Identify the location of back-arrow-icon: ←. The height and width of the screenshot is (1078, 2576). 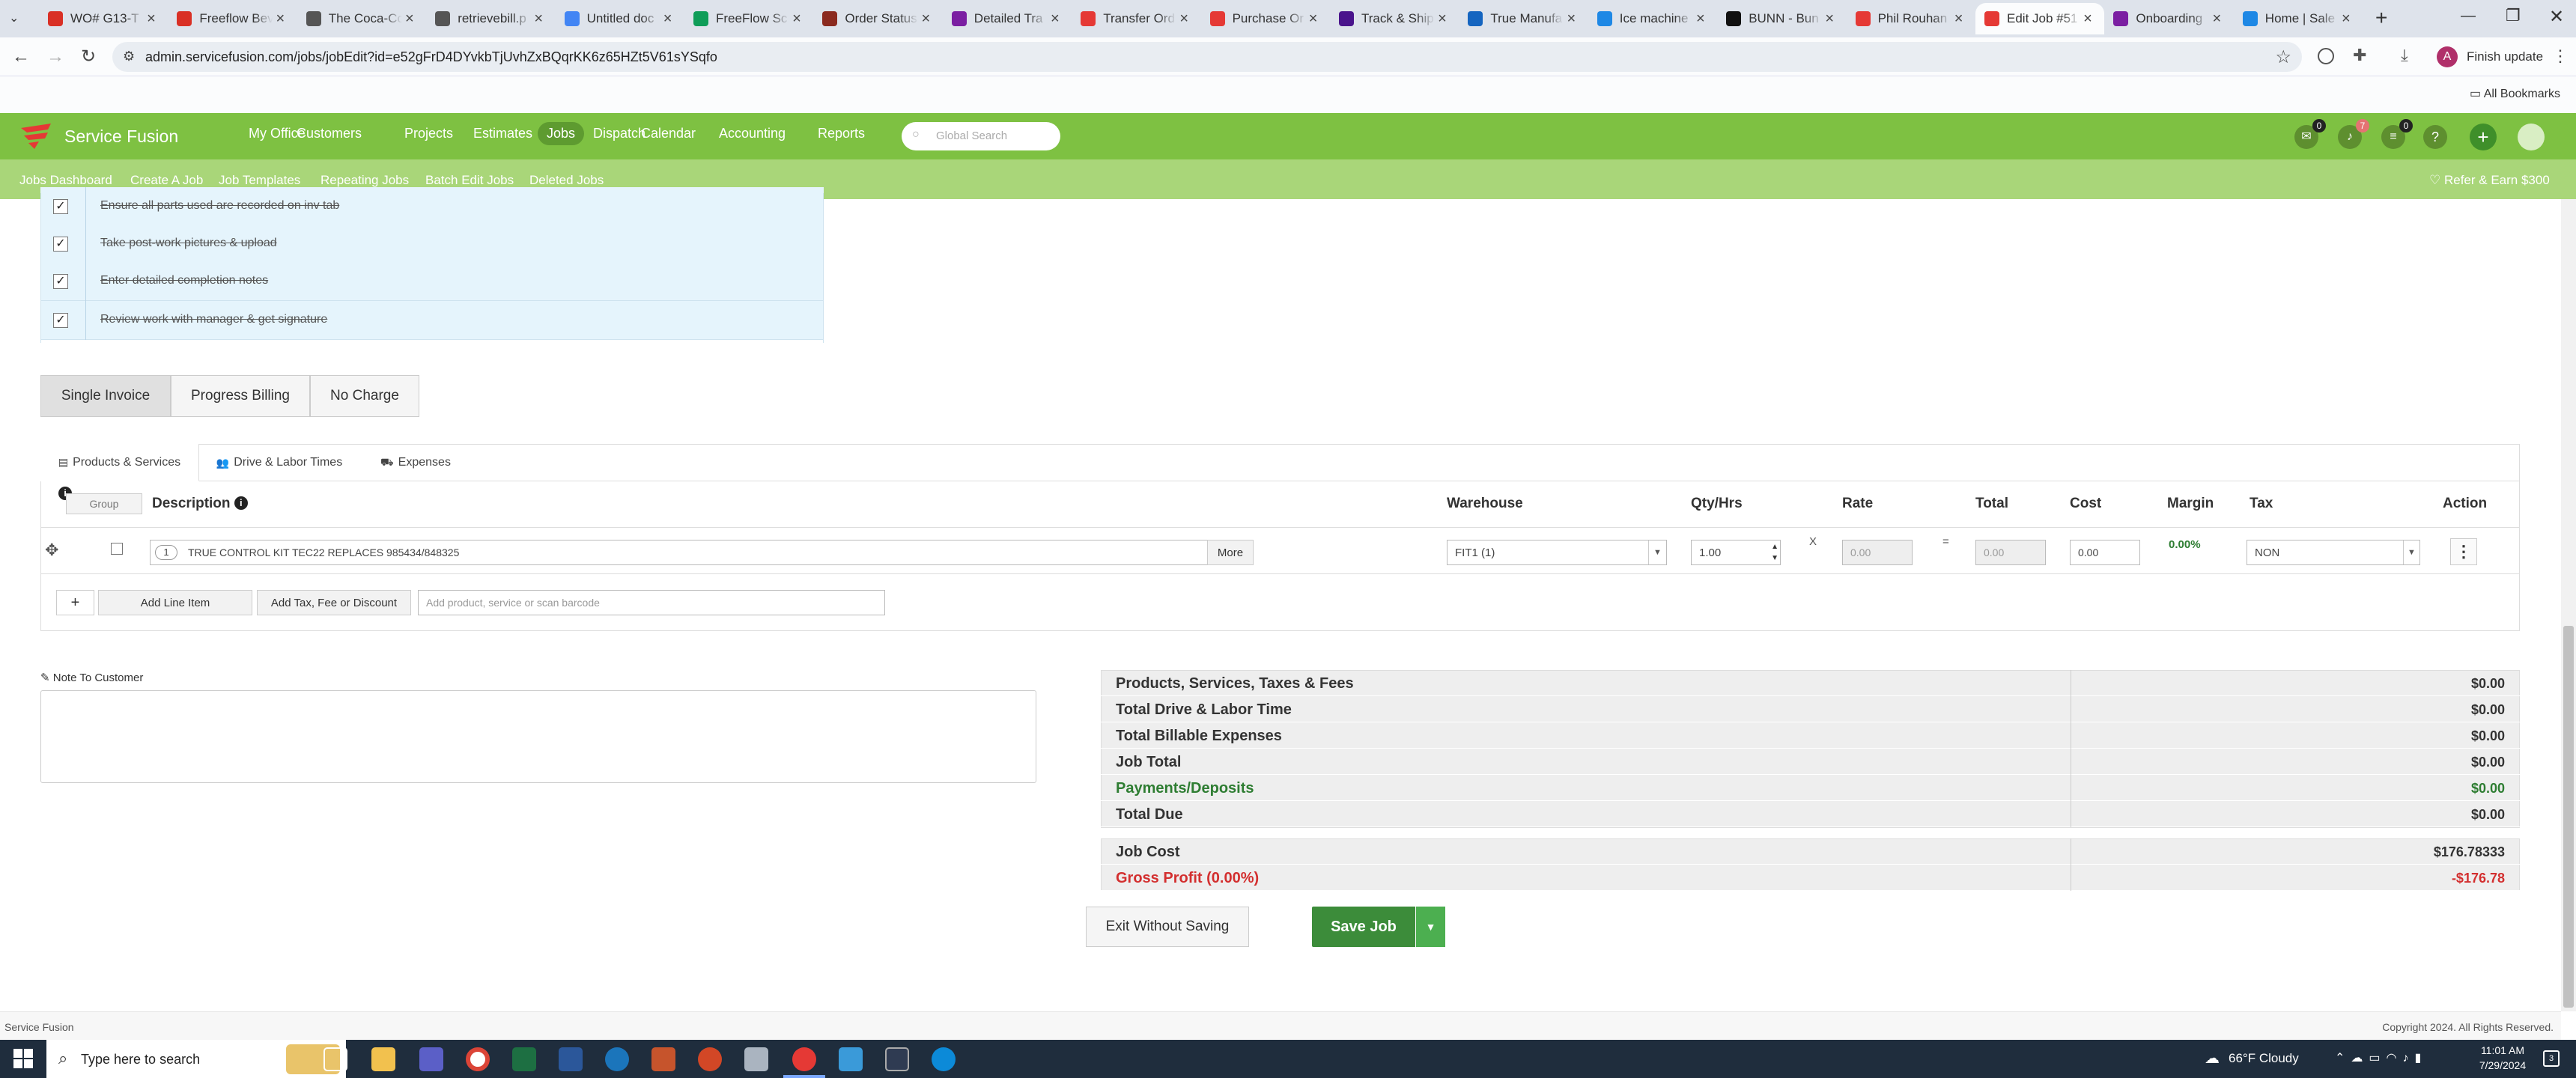
(21, 56).